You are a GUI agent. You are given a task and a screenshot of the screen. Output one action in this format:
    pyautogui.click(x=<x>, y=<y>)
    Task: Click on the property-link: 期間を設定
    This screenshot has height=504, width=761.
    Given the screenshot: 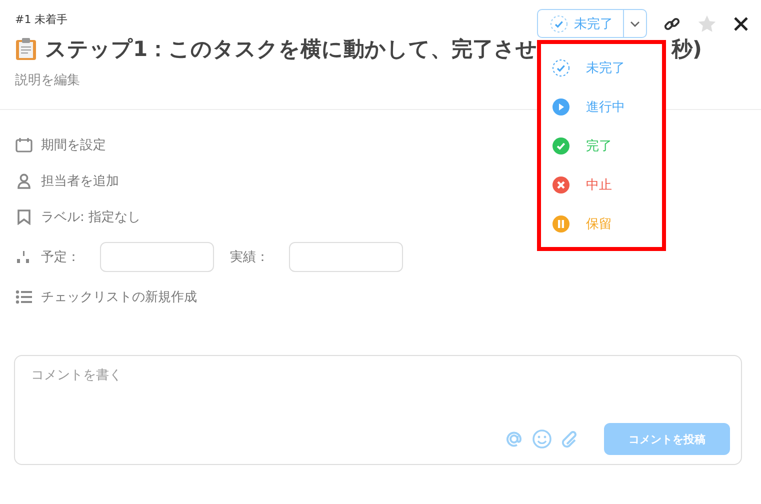 What is the action you would take?
    pyautogui.click(x=73, y=145)
    